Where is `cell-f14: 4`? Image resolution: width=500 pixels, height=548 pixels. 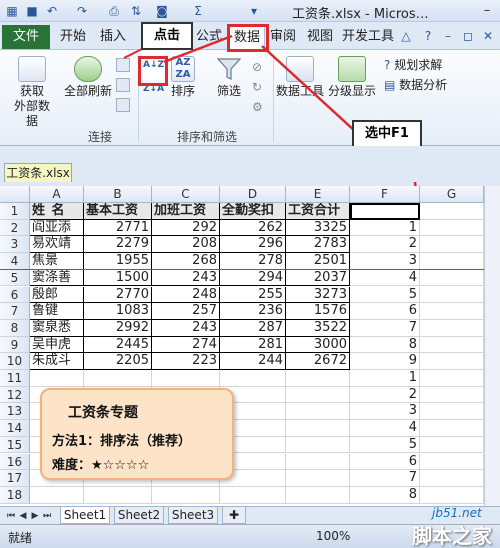 cell-f14: 4 is located at coordinates (385, 428).